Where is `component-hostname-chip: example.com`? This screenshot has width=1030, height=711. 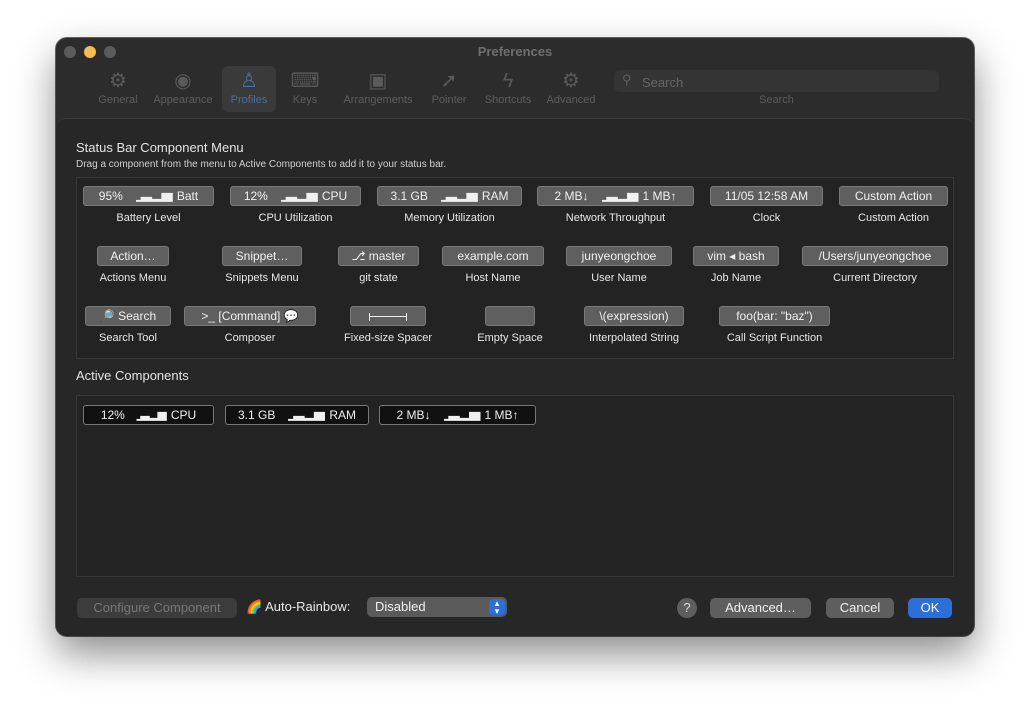 component-hostname-chip: example.com is located at coordinates (493, 256).